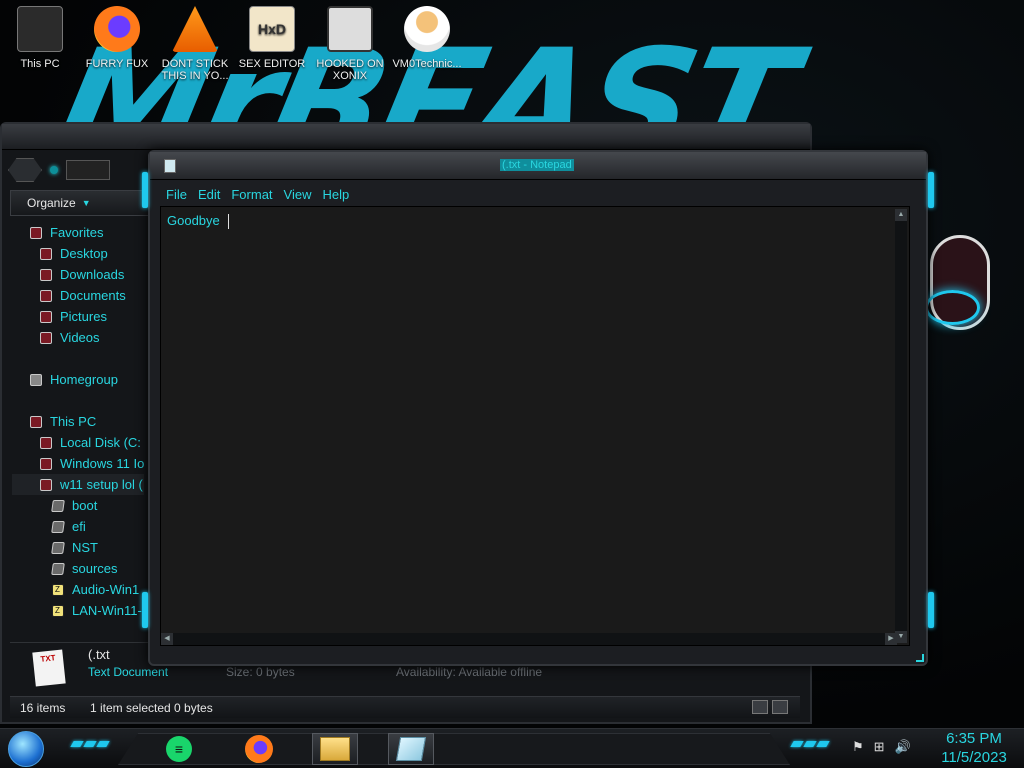  I want to click on nav-item-favorites: Favorites, so click(78, 232).